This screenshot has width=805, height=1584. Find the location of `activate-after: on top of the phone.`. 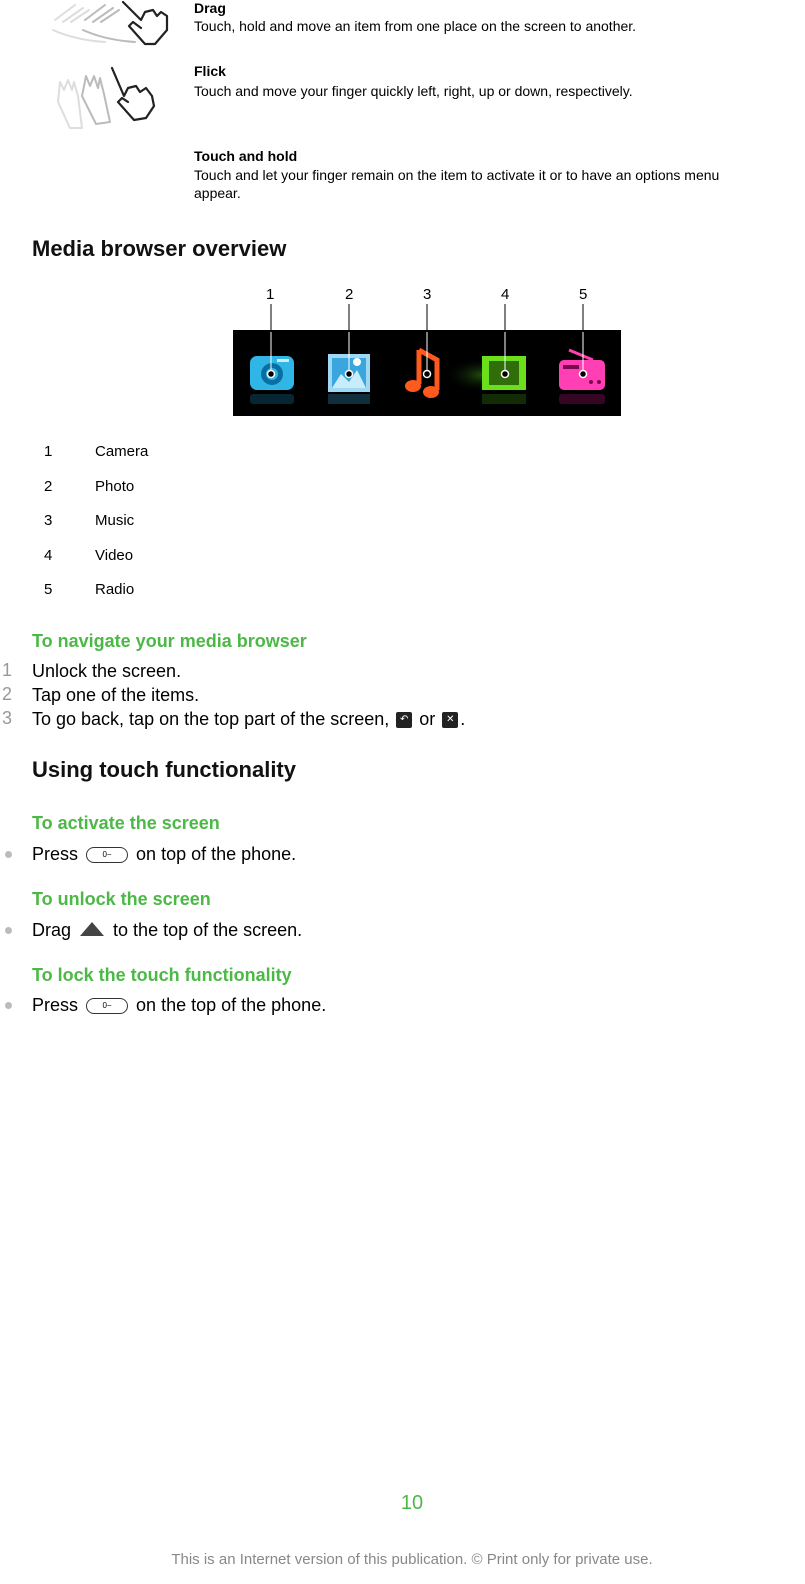

activate-after: on top of the phone. is located at coordinates (216, 854).